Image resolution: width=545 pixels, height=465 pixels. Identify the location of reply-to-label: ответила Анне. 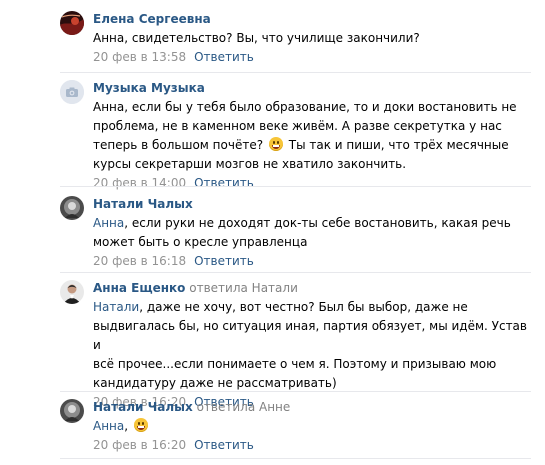
(244, 407).